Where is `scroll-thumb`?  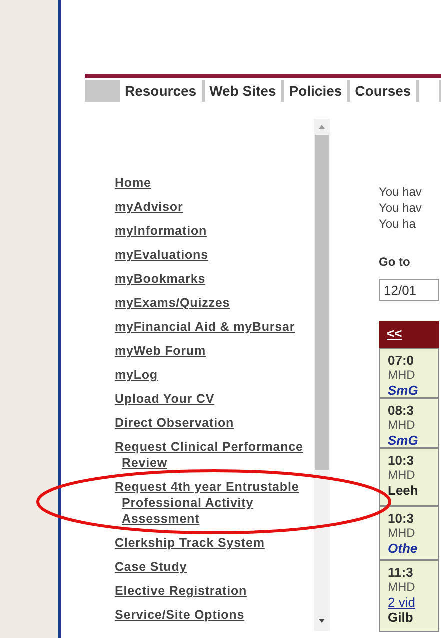 scroll-thumb is located at coordinates (322, 302).